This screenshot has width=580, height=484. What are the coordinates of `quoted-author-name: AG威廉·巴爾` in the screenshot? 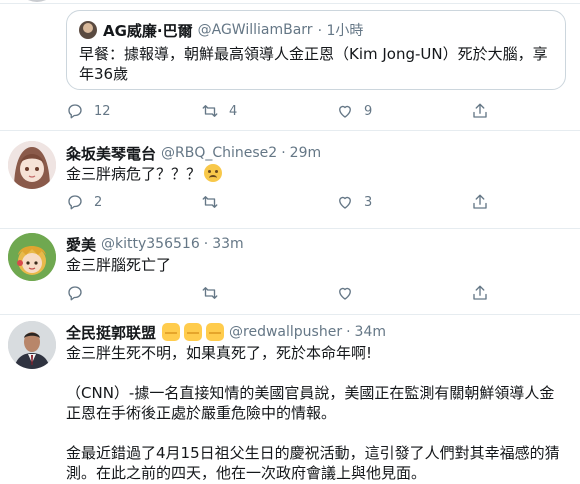 It's located at (148, 30).